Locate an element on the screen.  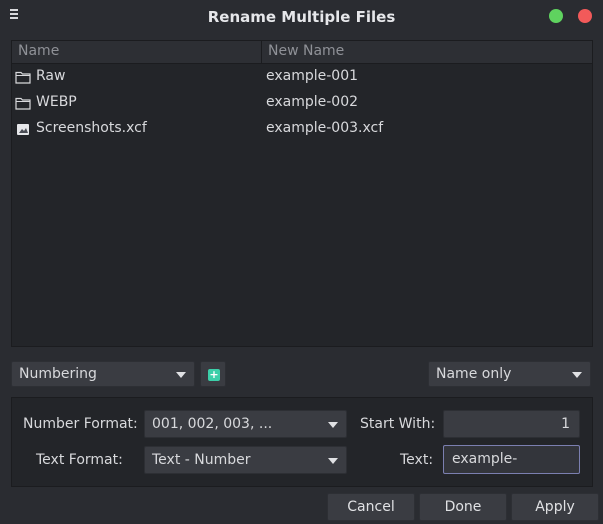
title-bar: Rename Multiple Files is located at coordinates (301, 17).